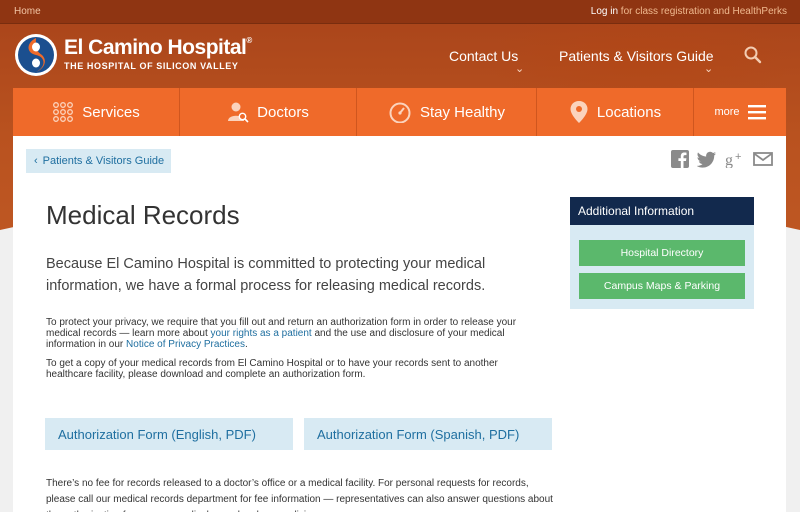 This screenshot has width=800, height=512. What do you see at coordinates (36, 55) in the screenshot?
I see `hospital-logo` at bounding box center [36, 55].